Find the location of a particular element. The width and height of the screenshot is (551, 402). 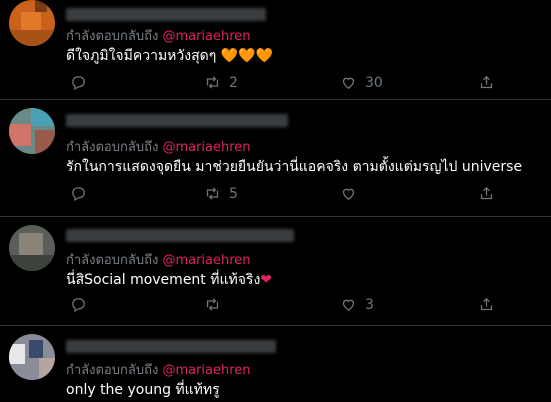

retweet-count: 5 is located at coordinates (233, 193).